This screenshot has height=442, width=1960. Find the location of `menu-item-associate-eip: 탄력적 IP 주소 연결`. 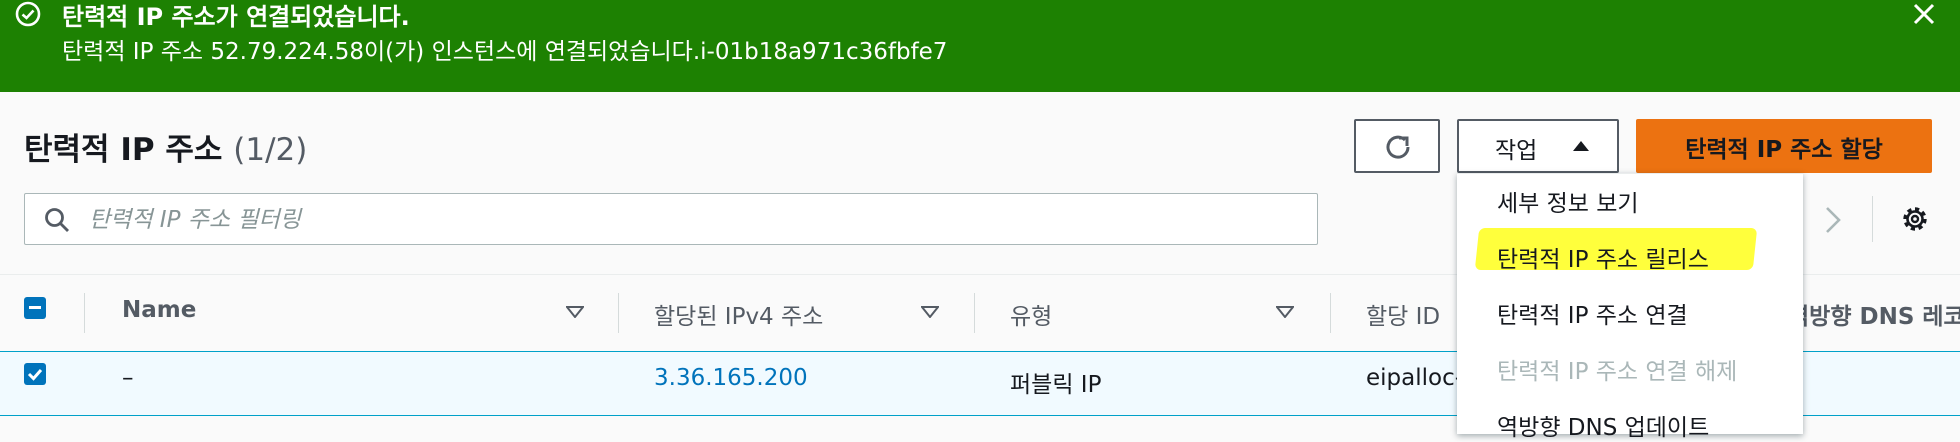

menu-item-associate-eip: 탄력적 IP 주소 연결 is located at coordinates (1592, 313).